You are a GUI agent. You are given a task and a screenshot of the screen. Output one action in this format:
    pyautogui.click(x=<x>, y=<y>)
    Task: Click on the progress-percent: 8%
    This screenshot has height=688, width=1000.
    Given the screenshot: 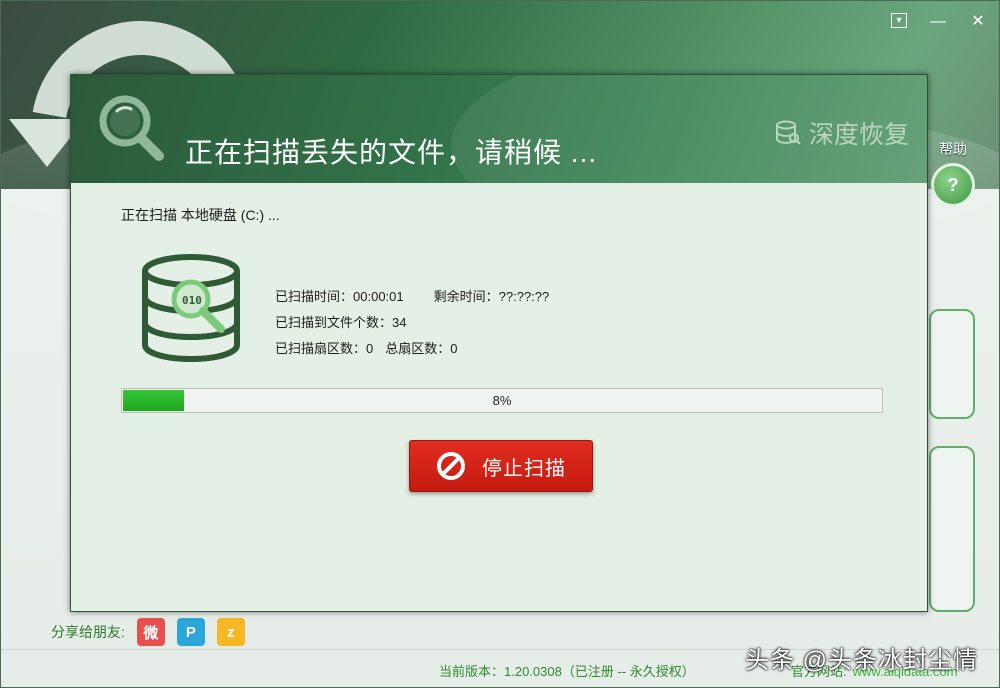 What is the action you would take?
    pyautogui.click(x=502, y=400)
    